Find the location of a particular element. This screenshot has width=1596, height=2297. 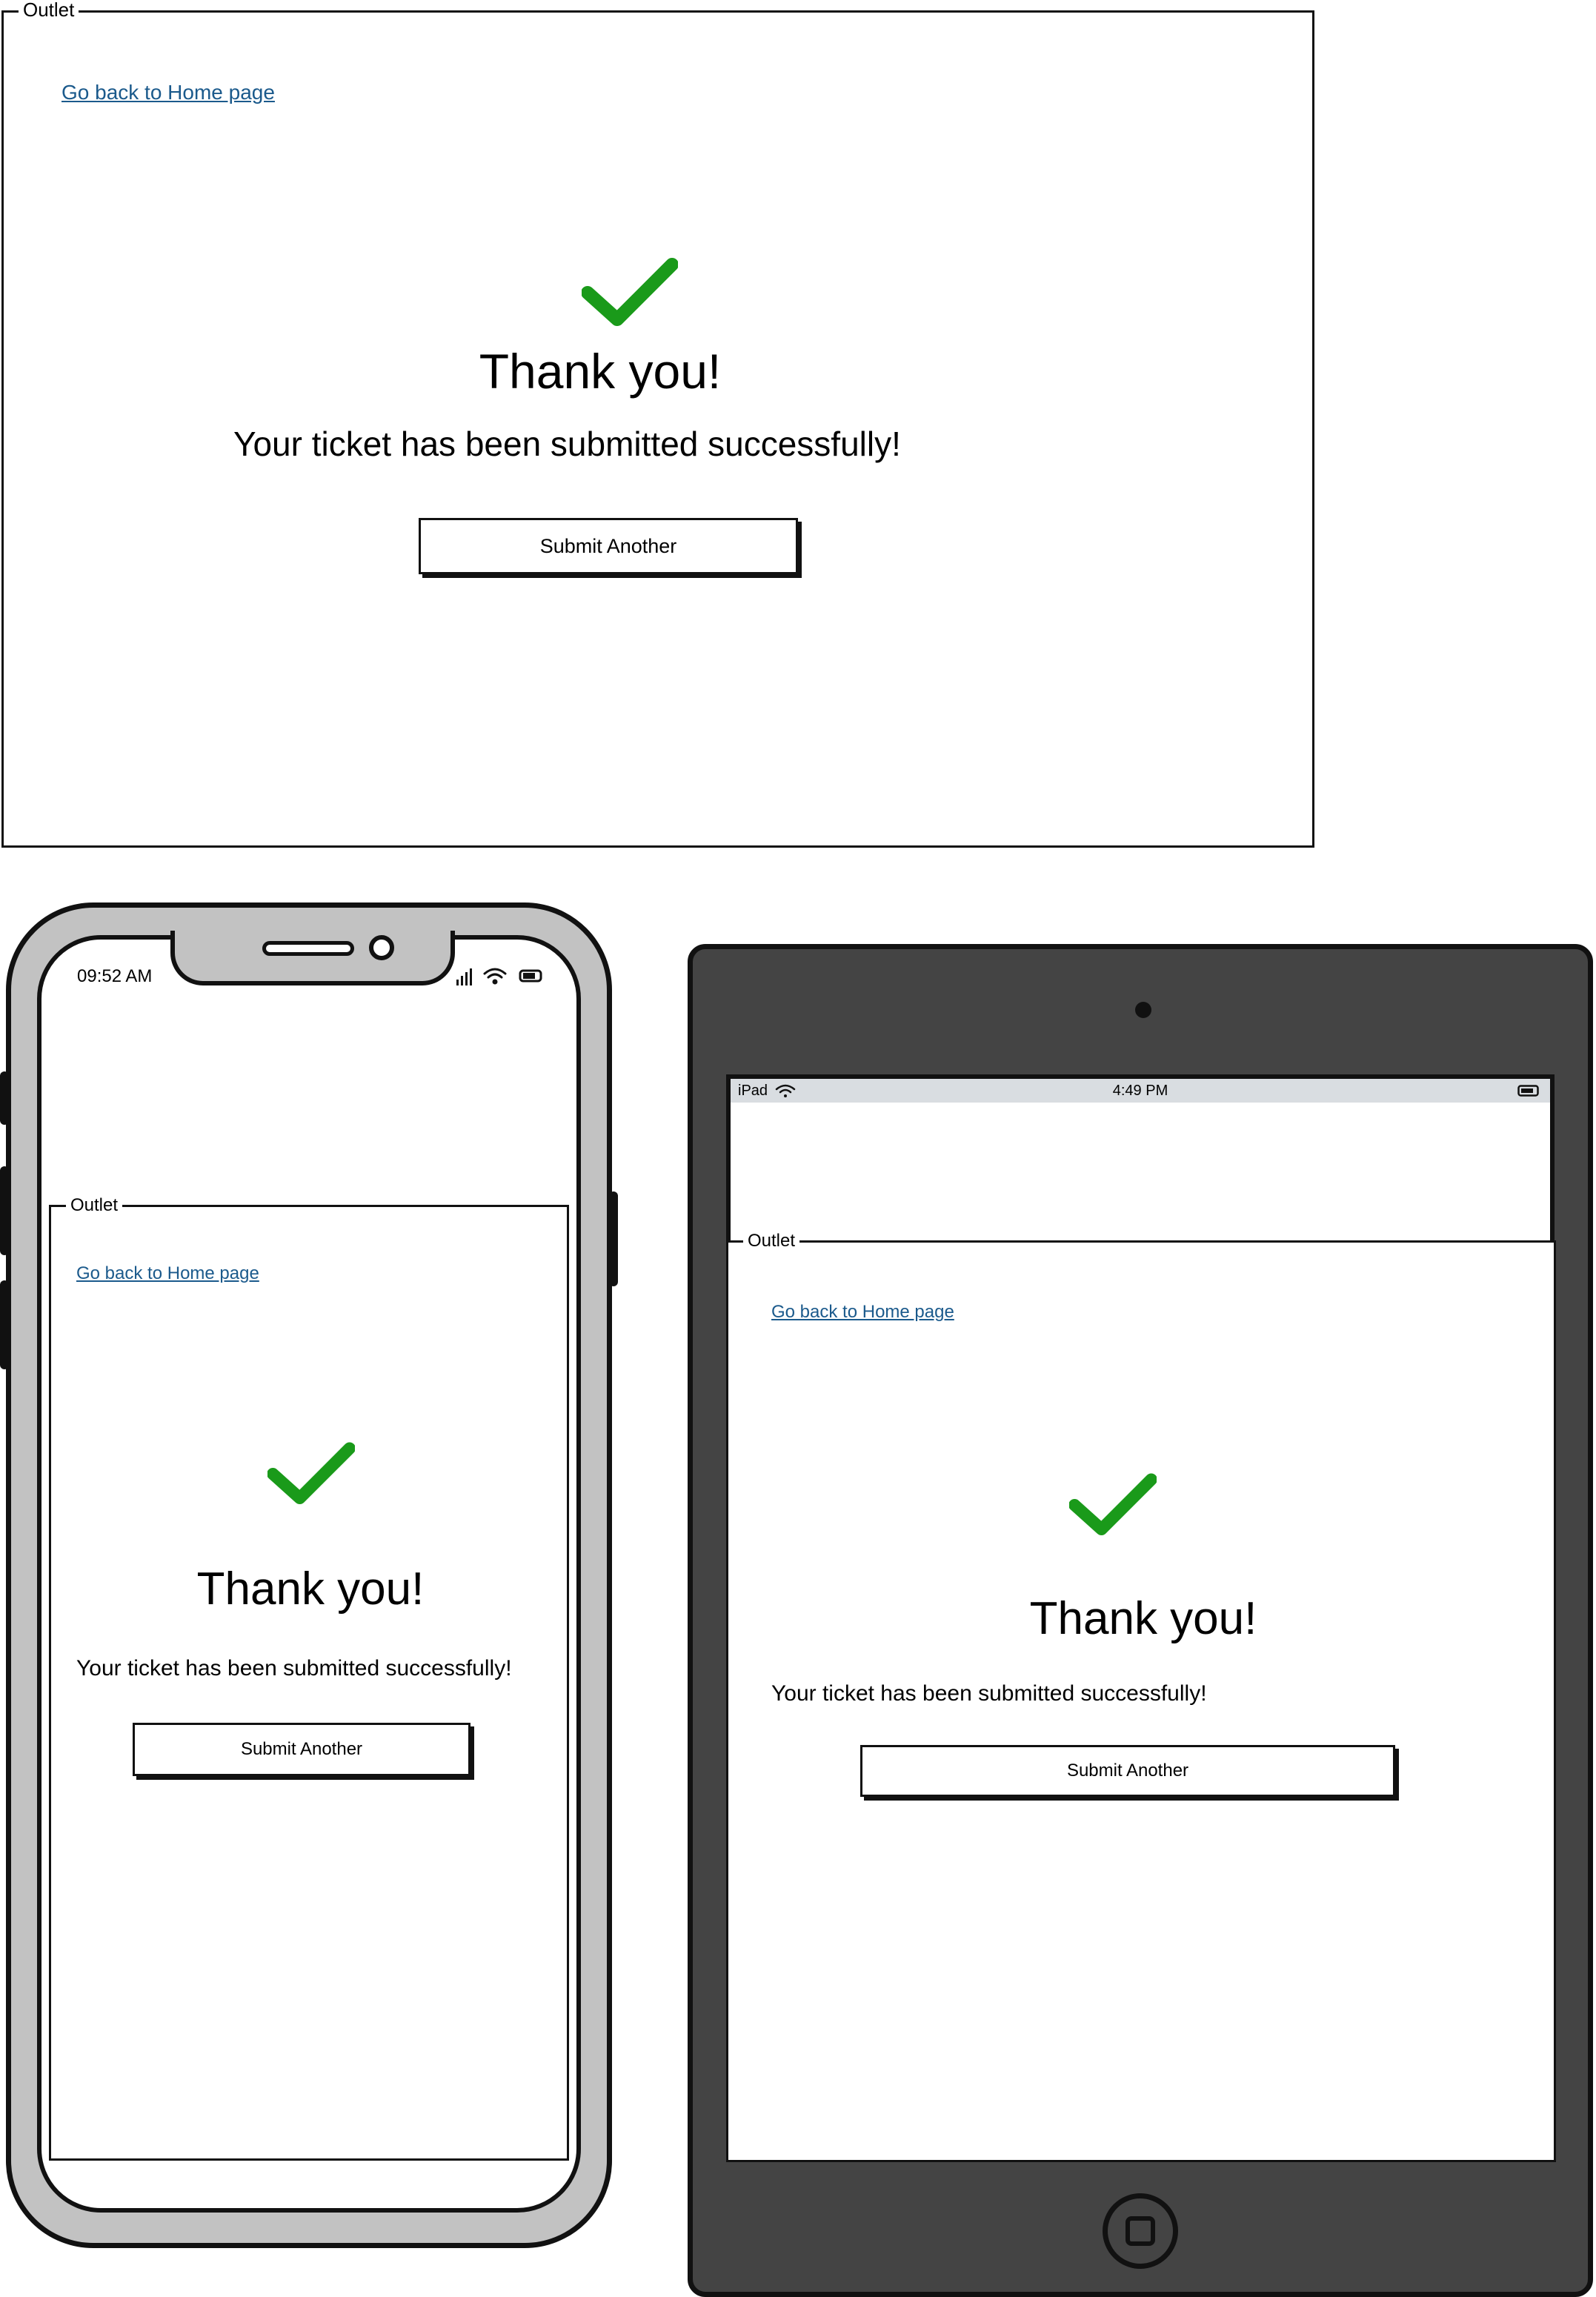

status-time: 4:49 PM is located at coordinates (1140, 1091).